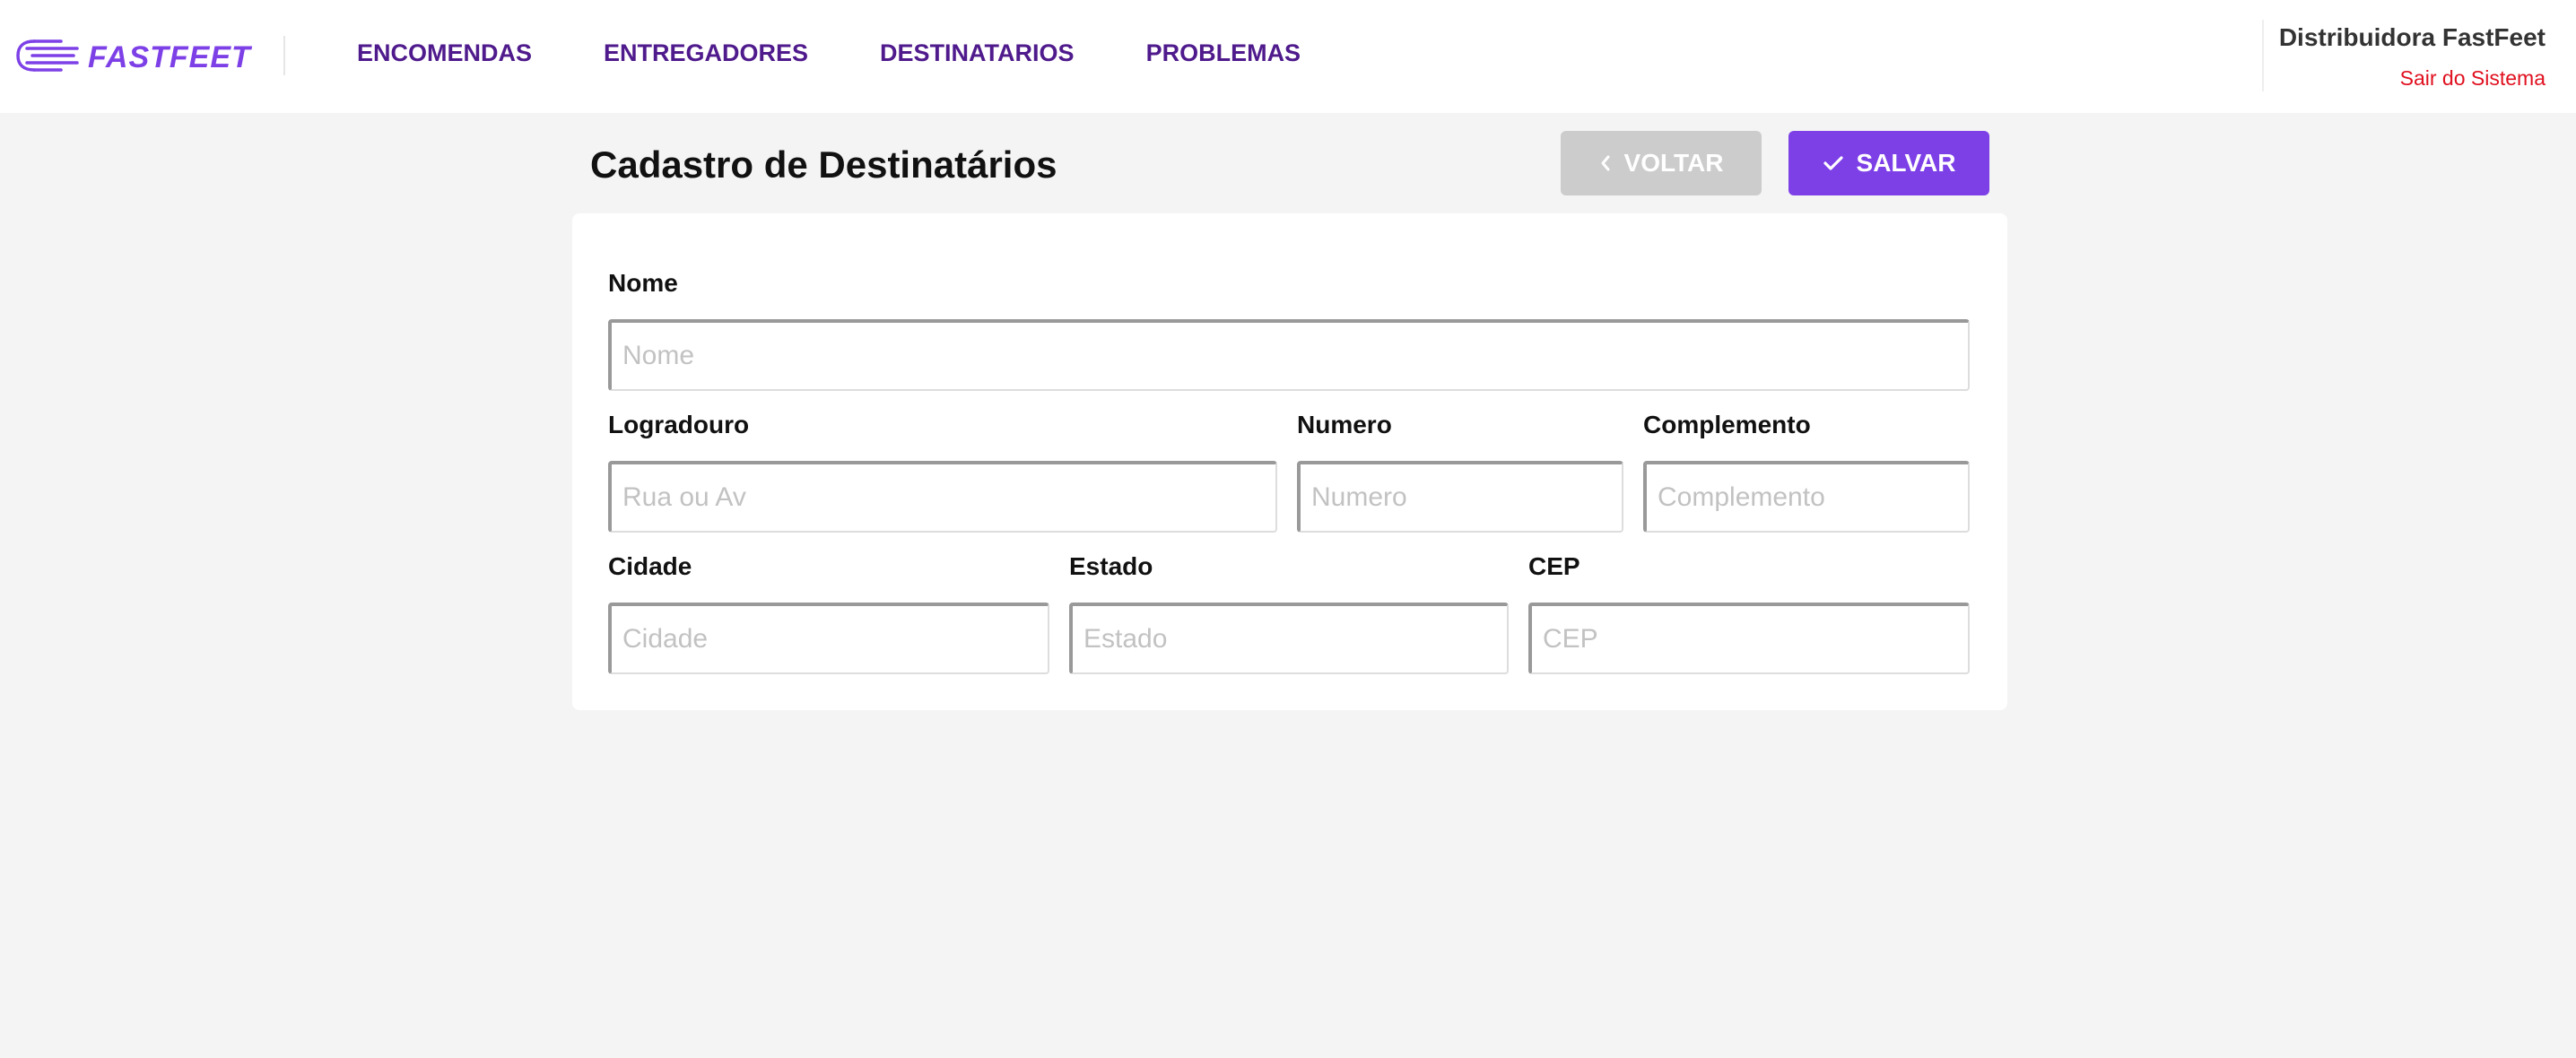  I want to click on complemento-label: Complemento, so click(1727, 424).